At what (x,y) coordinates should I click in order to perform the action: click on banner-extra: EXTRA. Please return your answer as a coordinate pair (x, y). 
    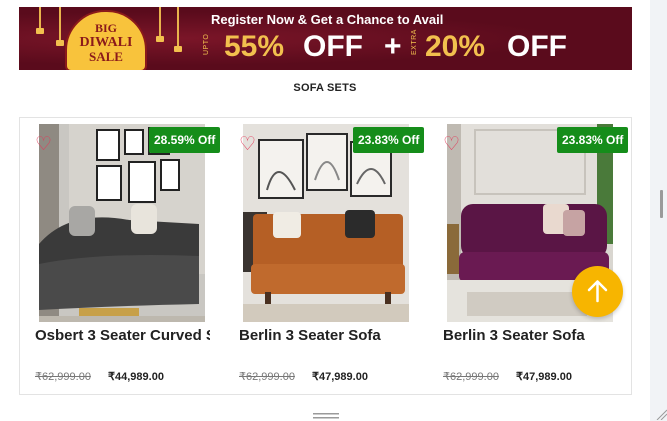
    Looking at the image, I should click on (418, 47).